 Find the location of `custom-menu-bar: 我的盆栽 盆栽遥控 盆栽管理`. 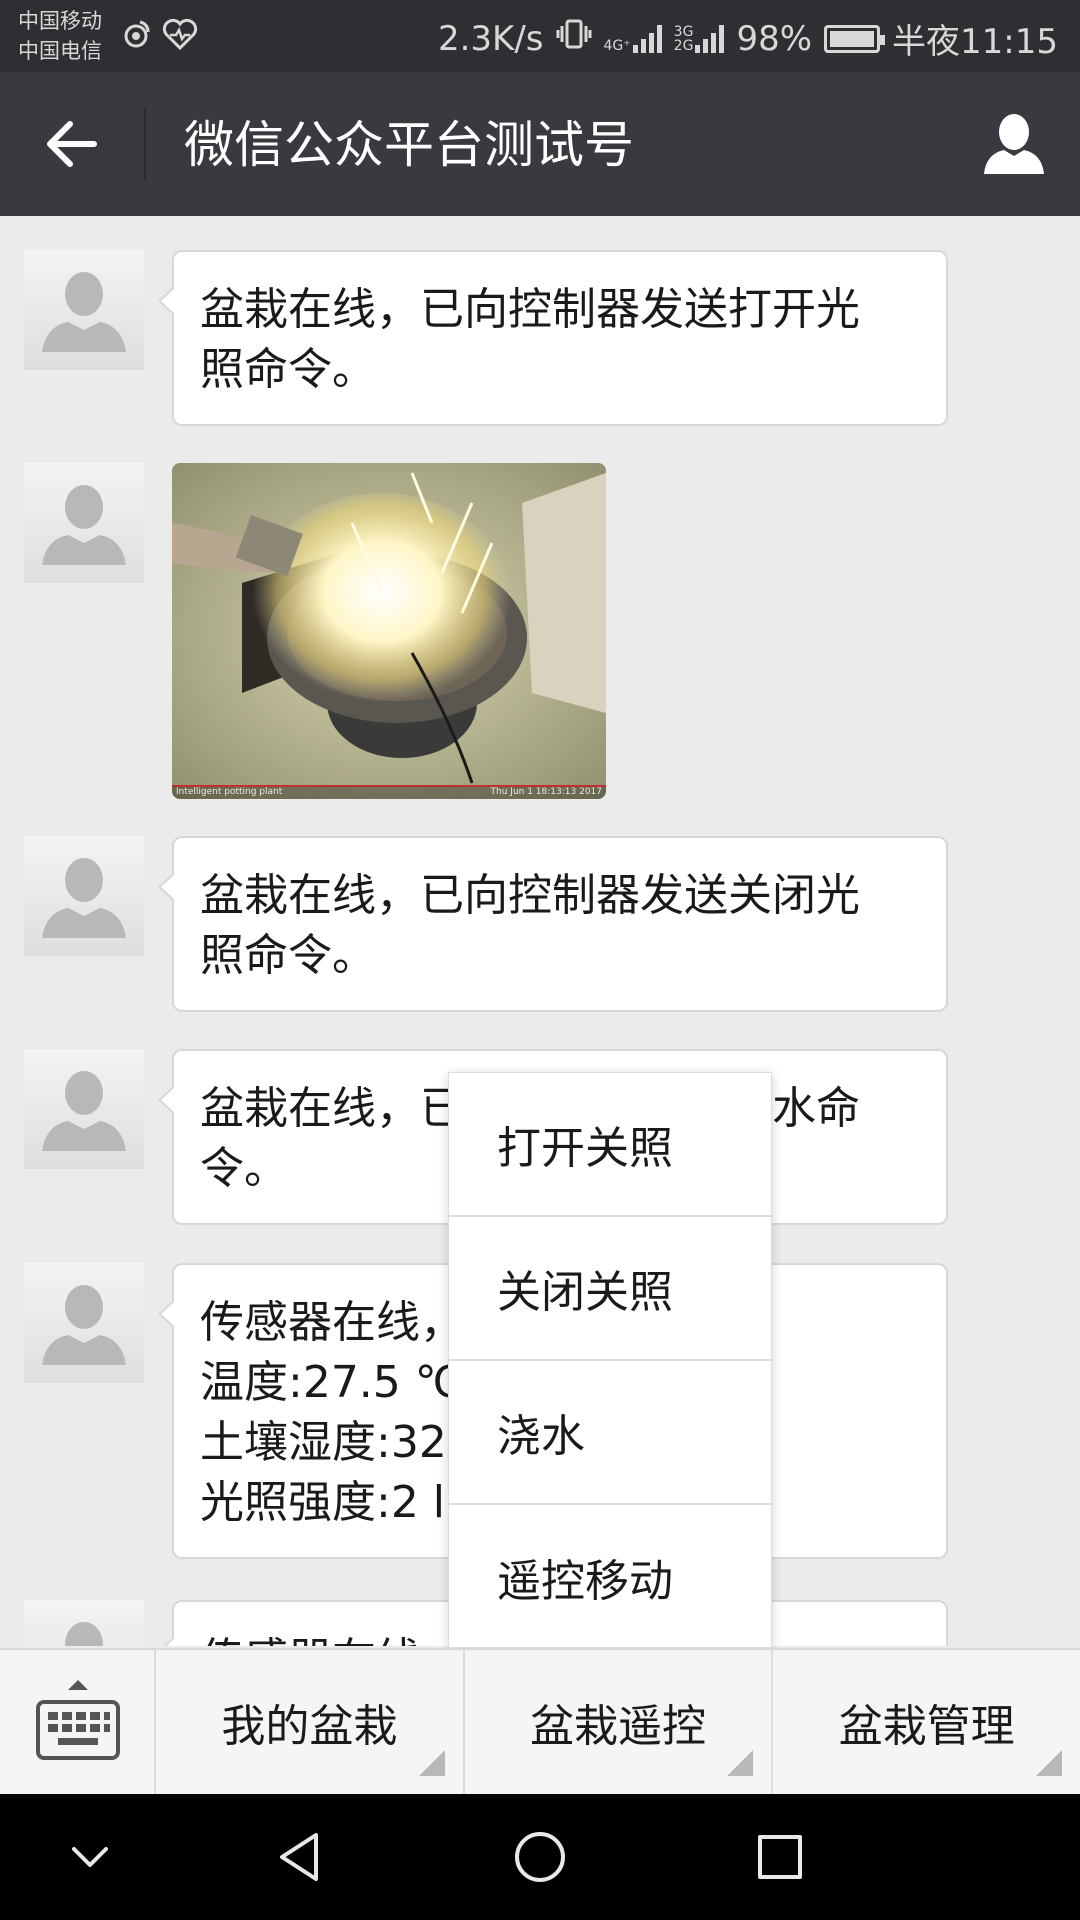

custom-menu-bar: 我的盆栽 盆栽遥控 盆栽管理 is located at coordinates (540, 1721).